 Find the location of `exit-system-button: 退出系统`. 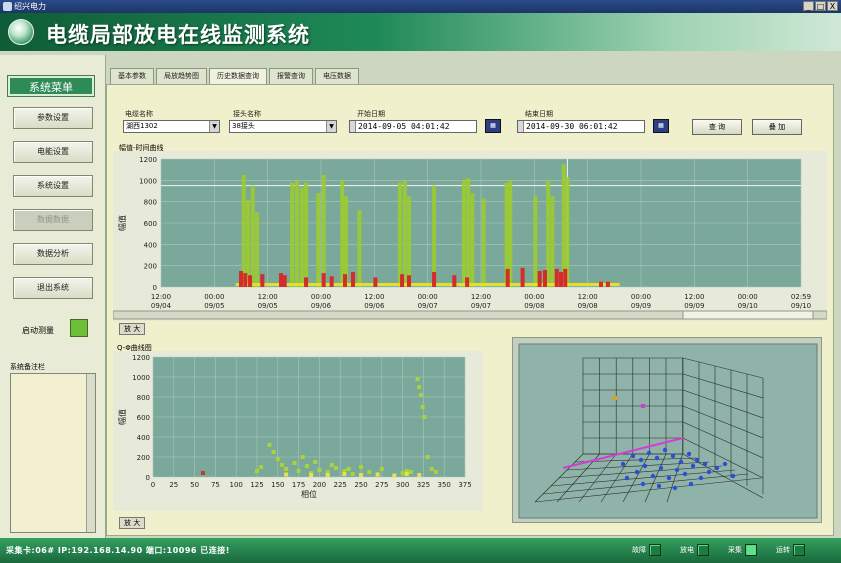

exit-system-button: 退出系统 is located at coordinates (53, 288).